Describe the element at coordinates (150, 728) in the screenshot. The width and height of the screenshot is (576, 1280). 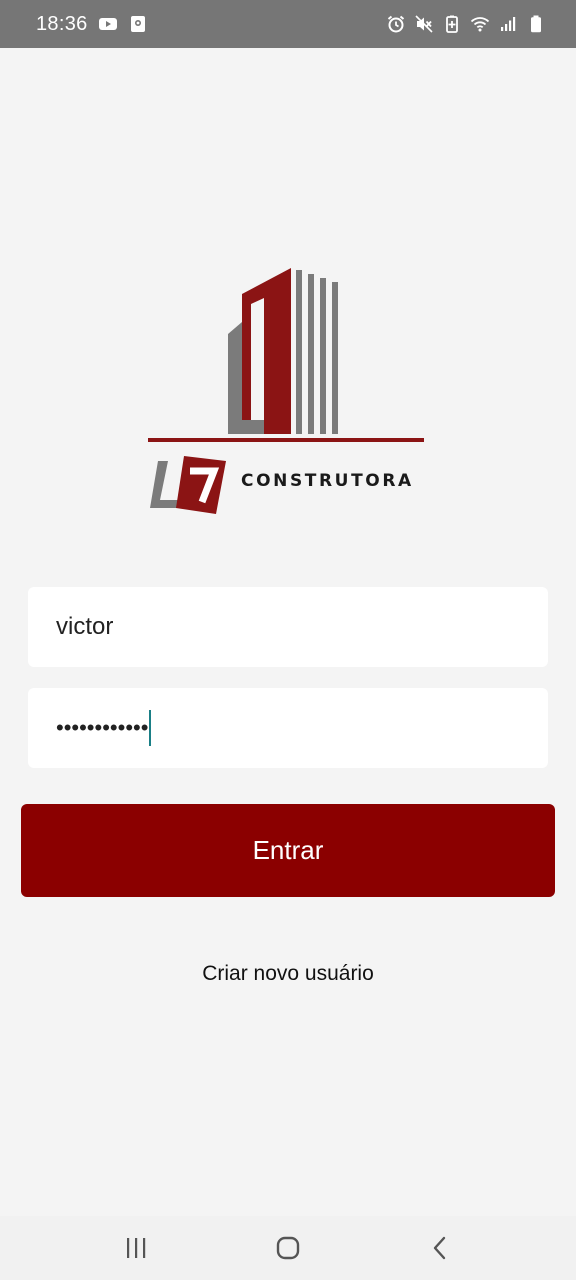
I see `text-cursor` at that location.